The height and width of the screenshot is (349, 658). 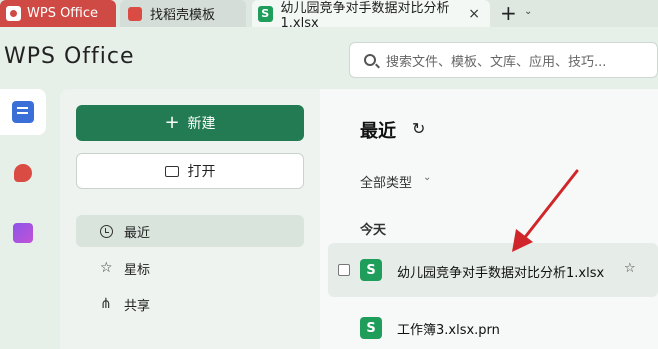 I want to click on open-button-label: 打开, so click(x=201, y=172).